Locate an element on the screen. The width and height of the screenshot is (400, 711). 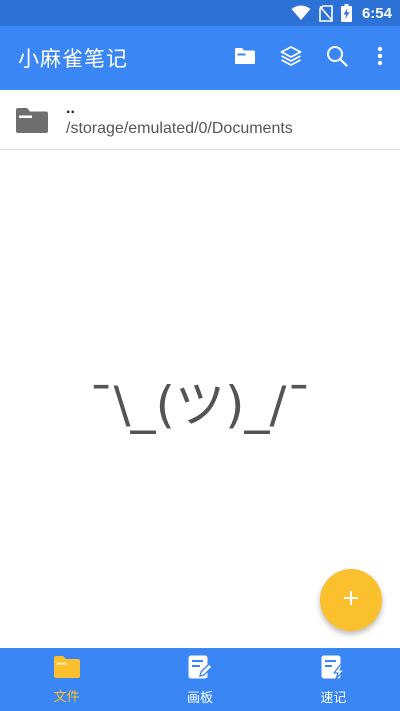
layers-icon is located at coordinates (291, 58).